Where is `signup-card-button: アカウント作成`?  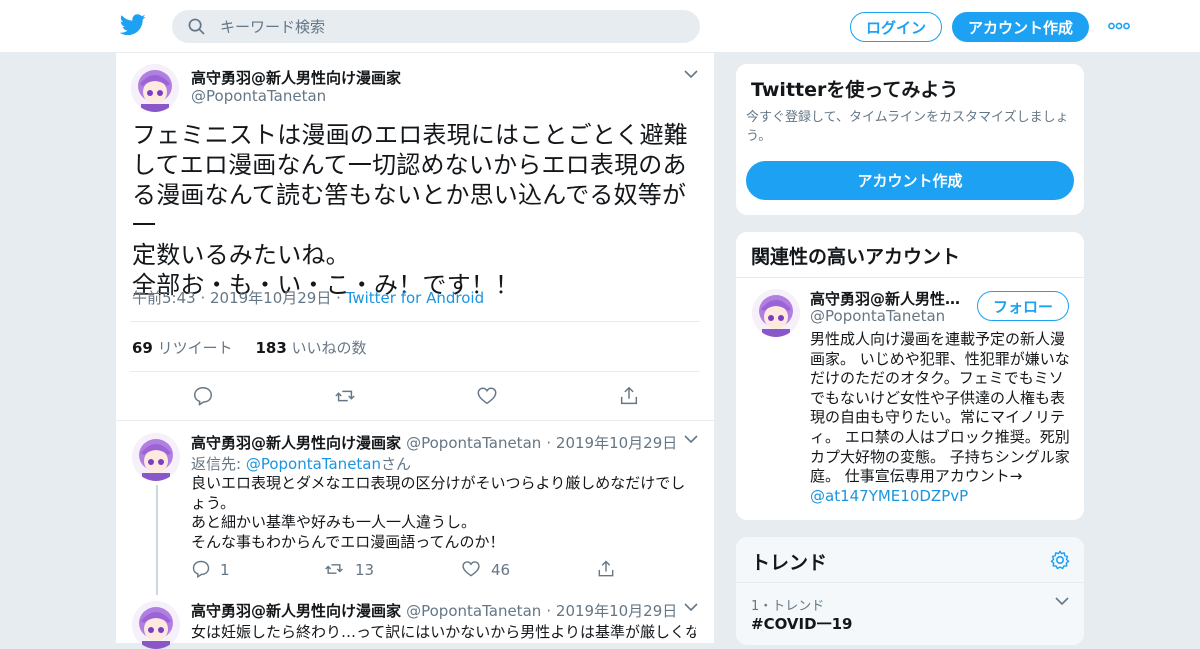
signup-card-button: アカウント作成 is located at coordinates (910, 180).